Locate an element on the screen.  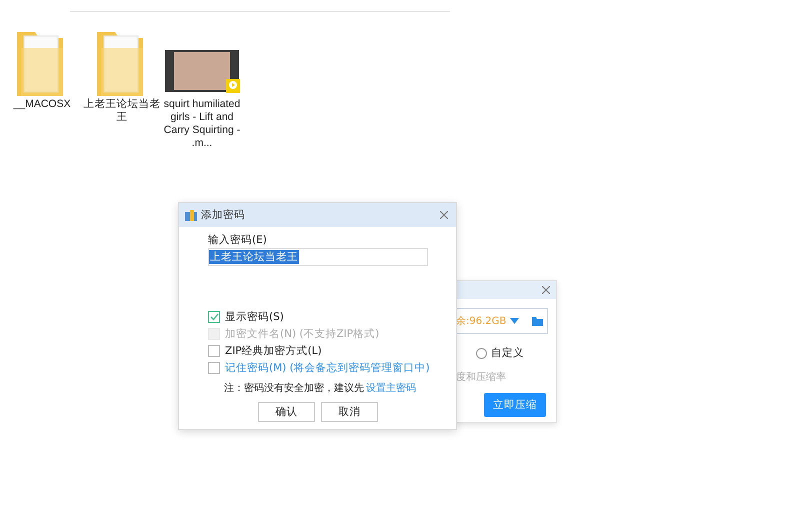
dialog-title: 添加密码 is located at coordinates (223, 215).